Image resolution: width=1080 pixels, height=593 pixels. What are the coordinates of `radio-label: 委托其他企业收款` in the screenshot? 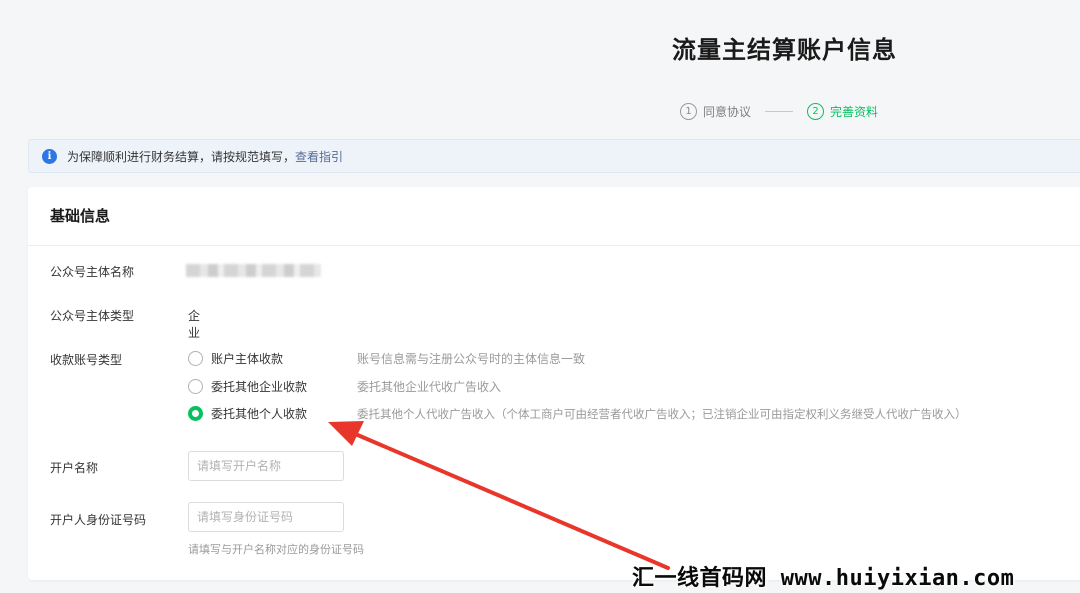 It's located at (284, 386).